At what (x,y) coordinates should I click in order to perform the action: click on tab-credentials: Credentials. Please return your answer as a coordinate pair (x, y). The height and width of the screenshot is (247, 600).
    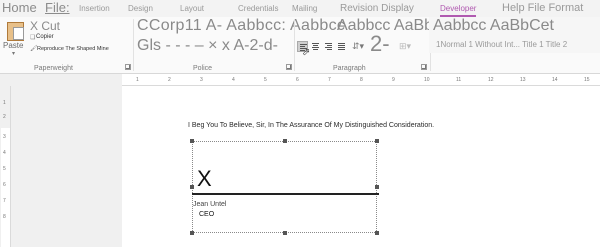
    Looking at the image, I should click on (258, 8).